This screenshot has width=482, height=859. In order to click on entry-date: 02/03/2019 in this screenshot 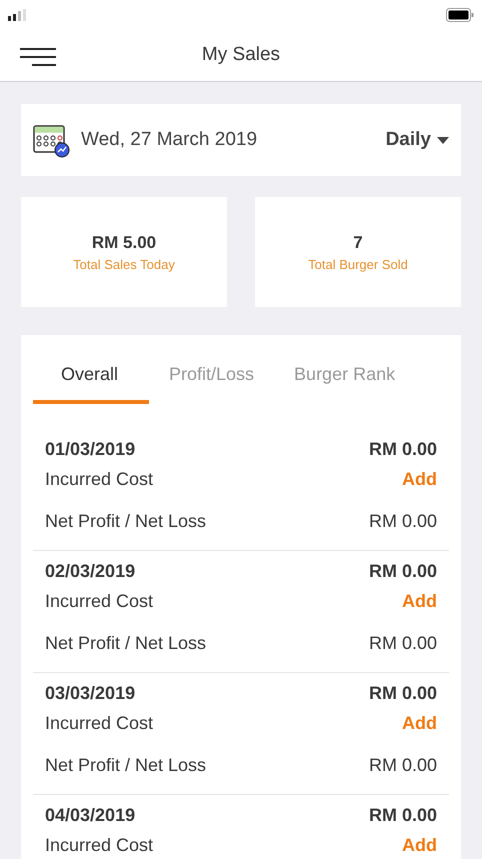, I will do `click(90, 571)`.